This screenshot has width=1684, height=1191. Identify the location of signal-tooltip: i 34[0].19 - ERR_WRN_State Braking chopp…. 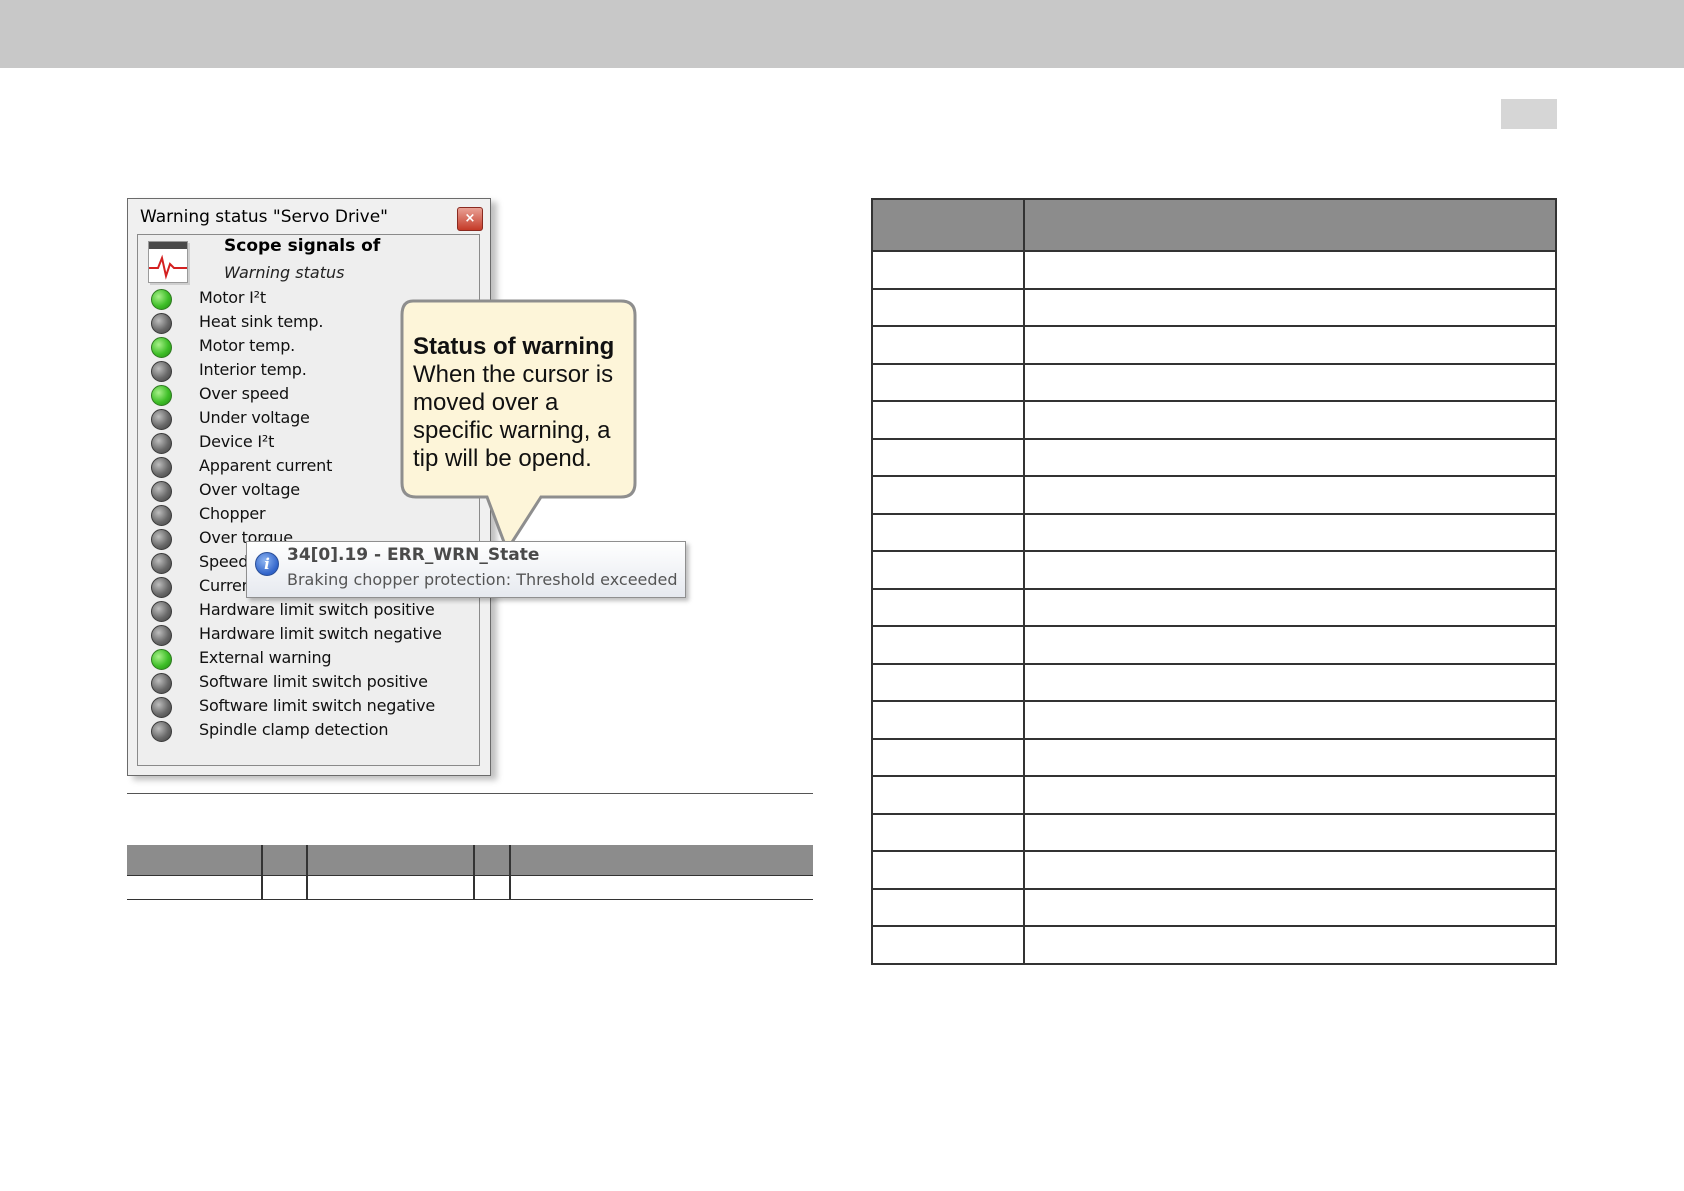
(466, 569).